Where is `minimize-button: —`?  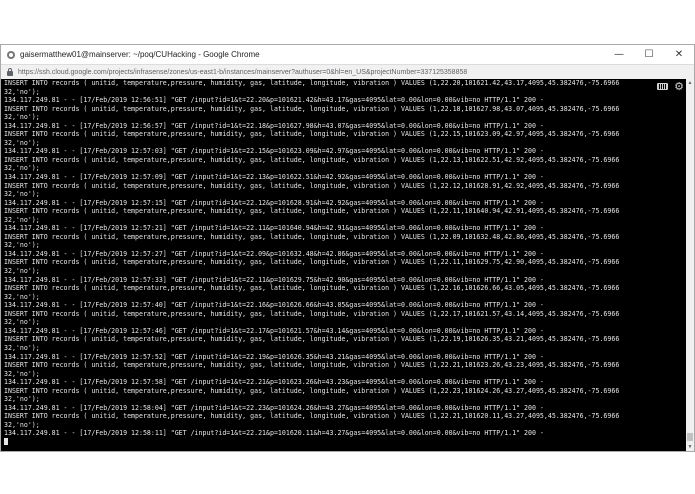 minimize-button: — is located at coordinates (619, 54).